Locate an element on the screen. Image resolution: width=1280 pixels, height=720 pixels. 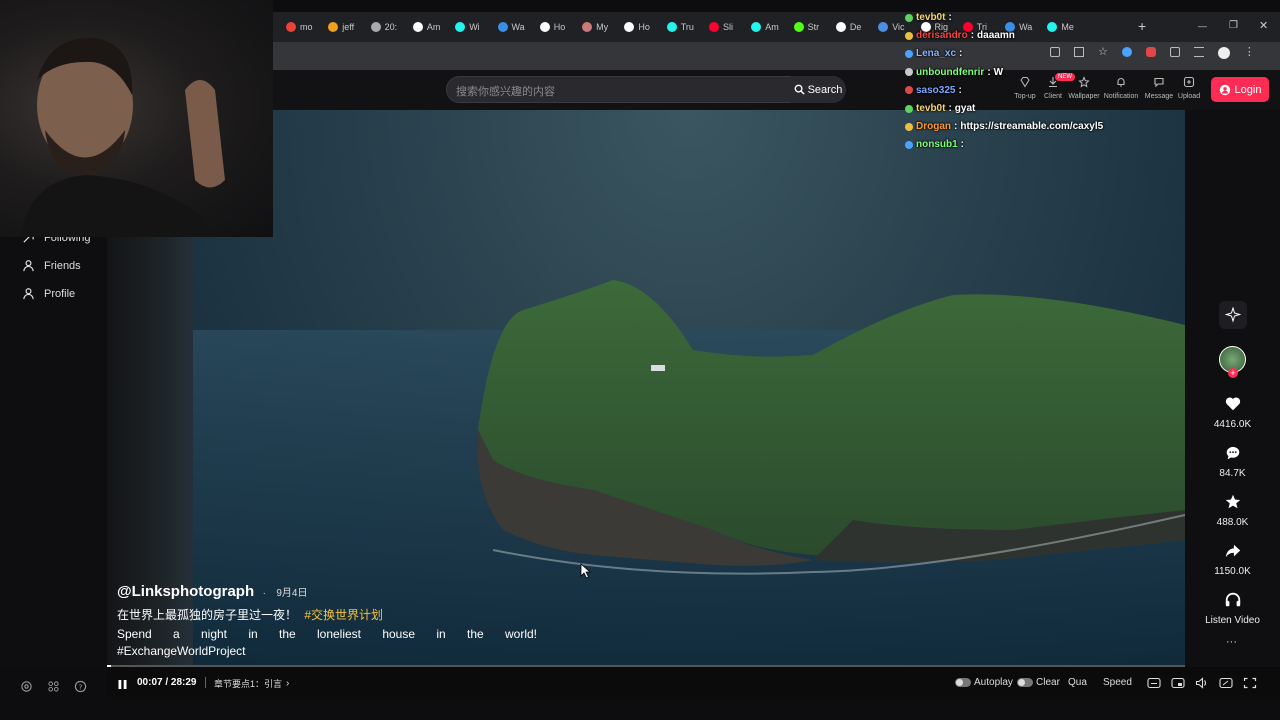
listen-video-button: Listen Video is located at coordinates (1232, 608).